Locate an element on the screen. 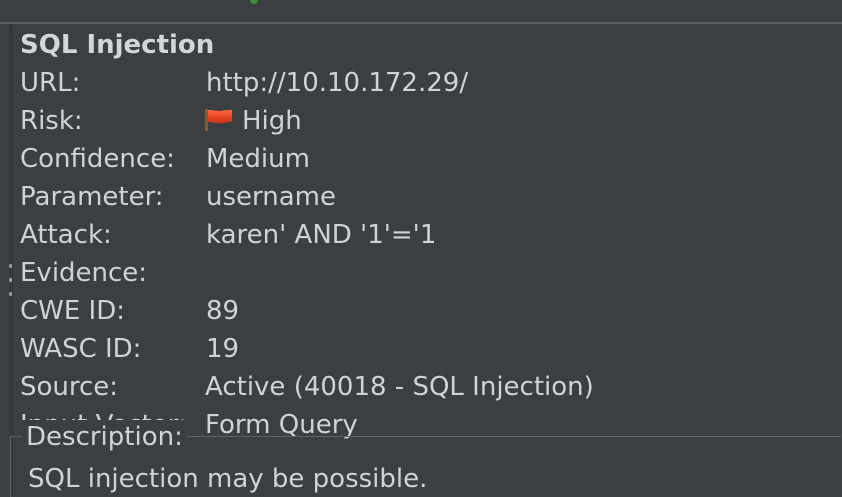 This screenshot has width=842, height=497. field-row-risk: Risk: High is located at coordinates (430, 121).